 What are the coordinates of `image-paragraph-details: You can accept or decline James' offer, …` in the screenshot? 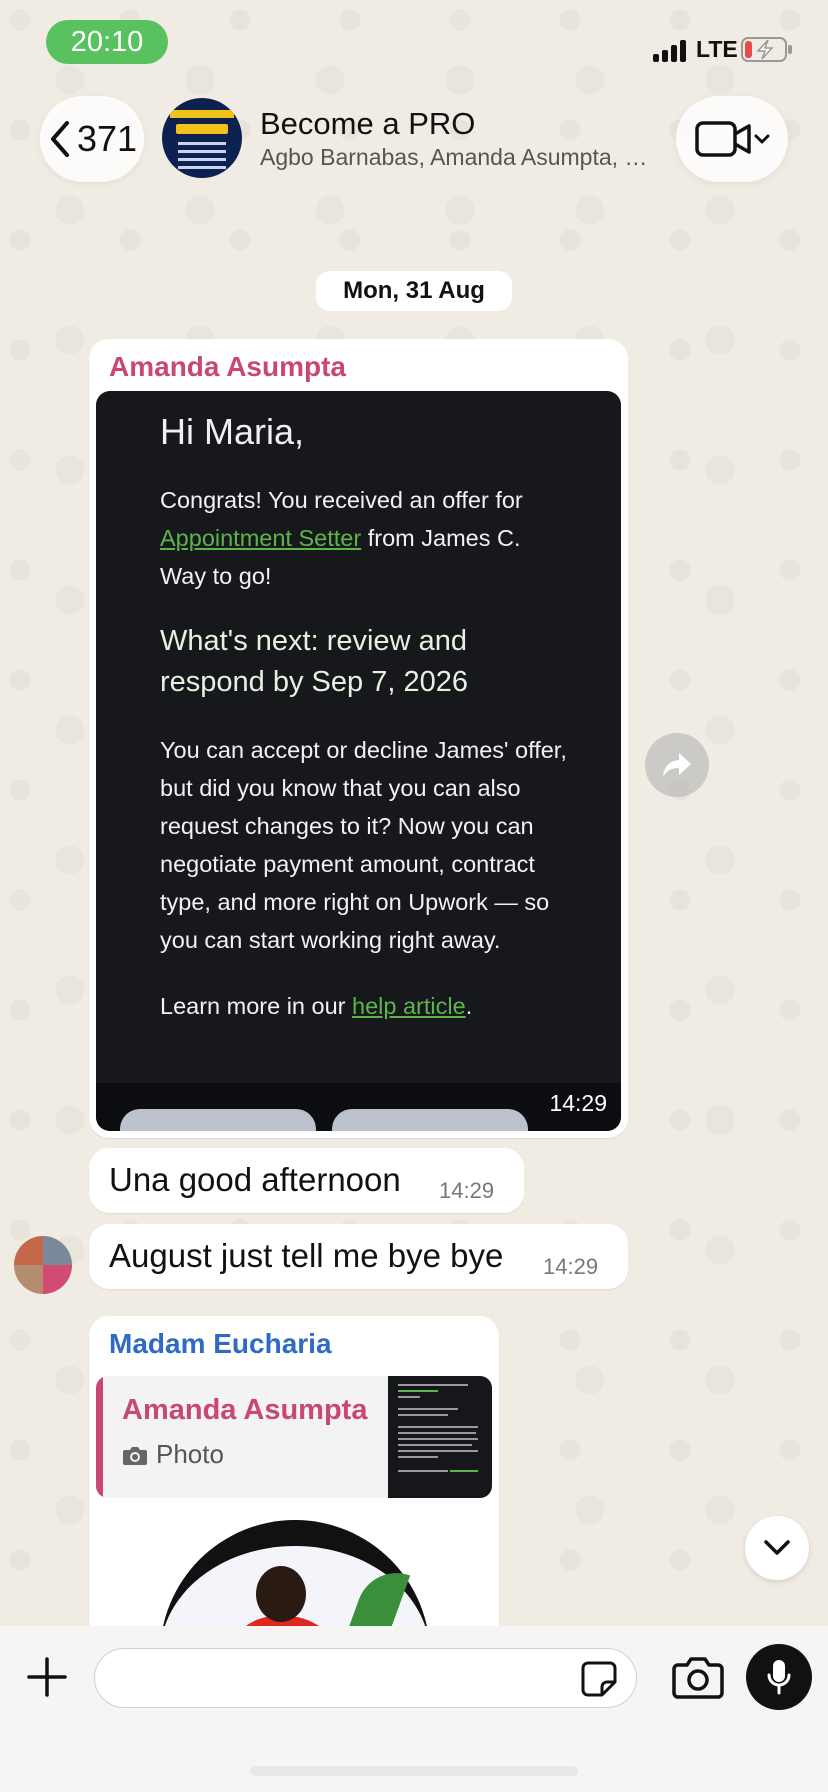 It's located at (363, 845).